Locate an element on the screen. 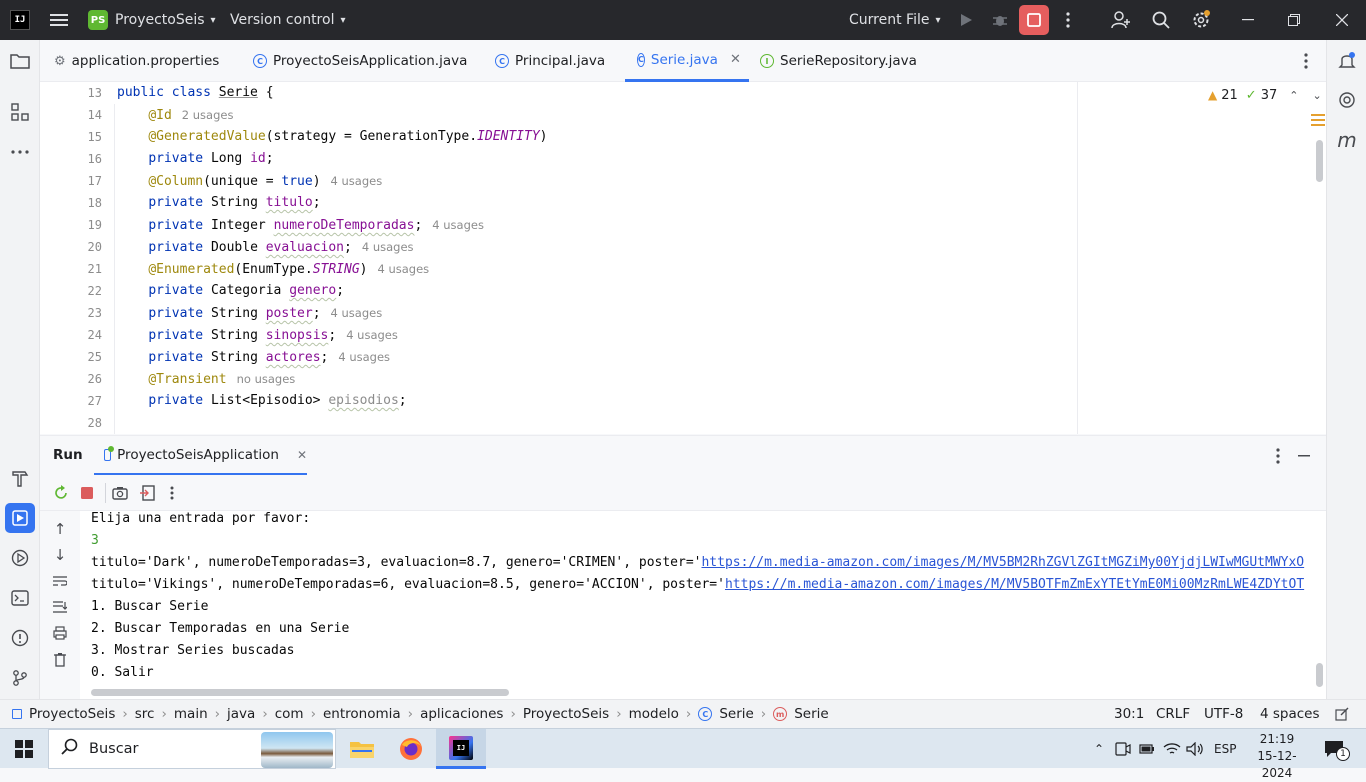  chevron-up-icon: ⌃ is located at coordinates (1293, 95).